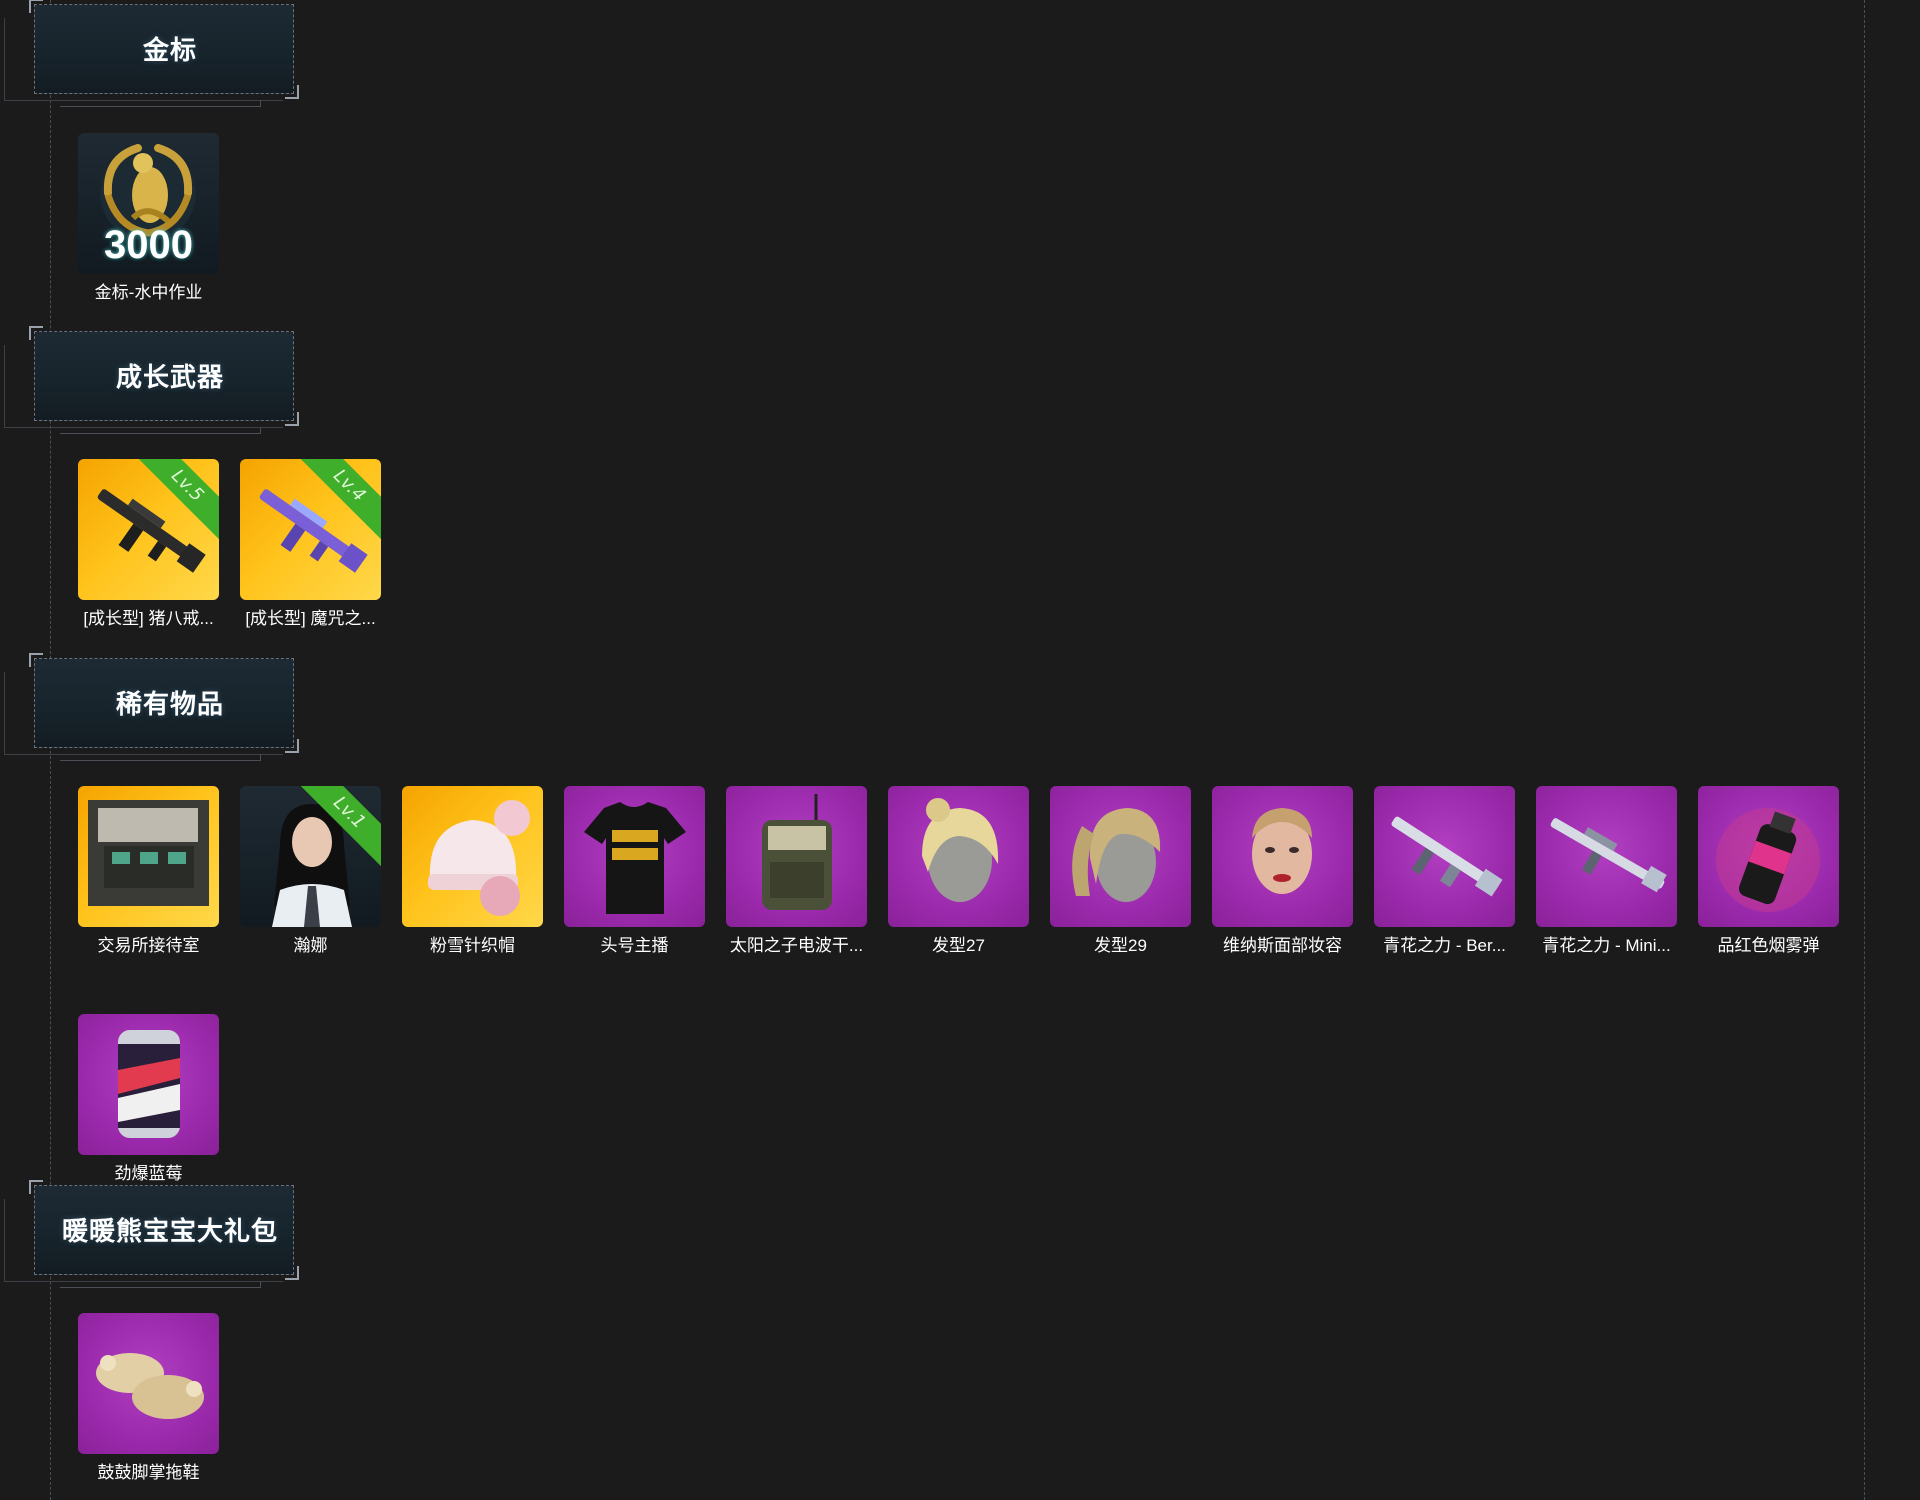 The image size is (1920, 1500). I want to click on item-label: 鼓鼓脚掌拖鞋, so click(148, 1472).